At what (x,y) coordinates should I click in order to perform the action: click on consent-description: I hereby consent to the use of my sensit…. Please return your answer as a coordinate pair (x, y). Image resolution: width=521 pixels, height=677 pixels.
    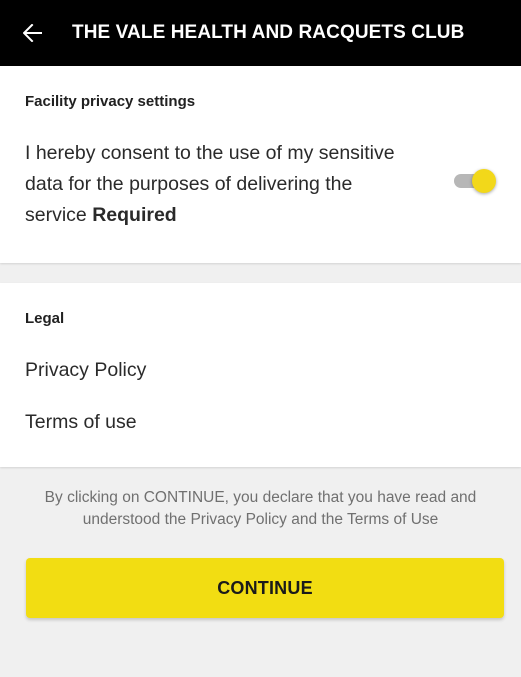
    Looking at the image, I should click on (210, 184).